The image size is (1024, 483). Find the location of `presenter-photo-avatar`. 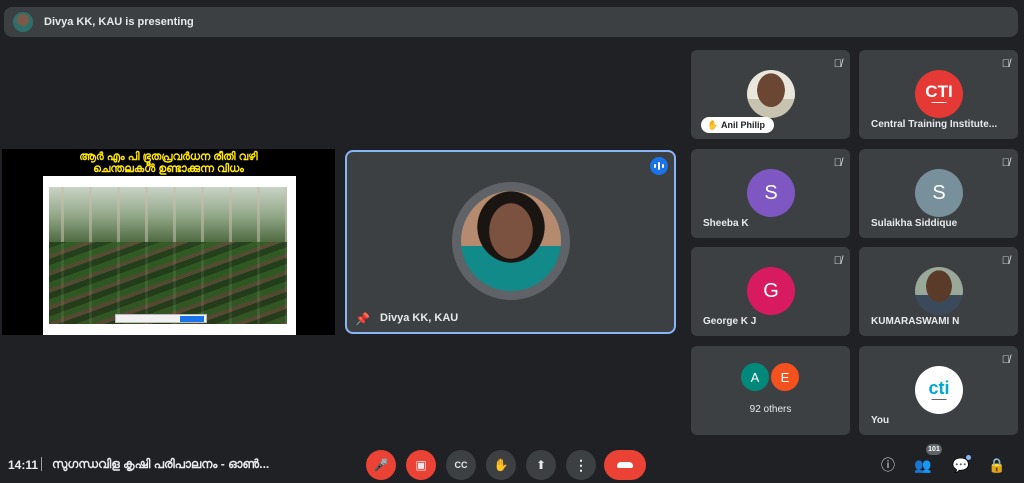

presenter-photo-avatar is located at coordinates (511, 241).